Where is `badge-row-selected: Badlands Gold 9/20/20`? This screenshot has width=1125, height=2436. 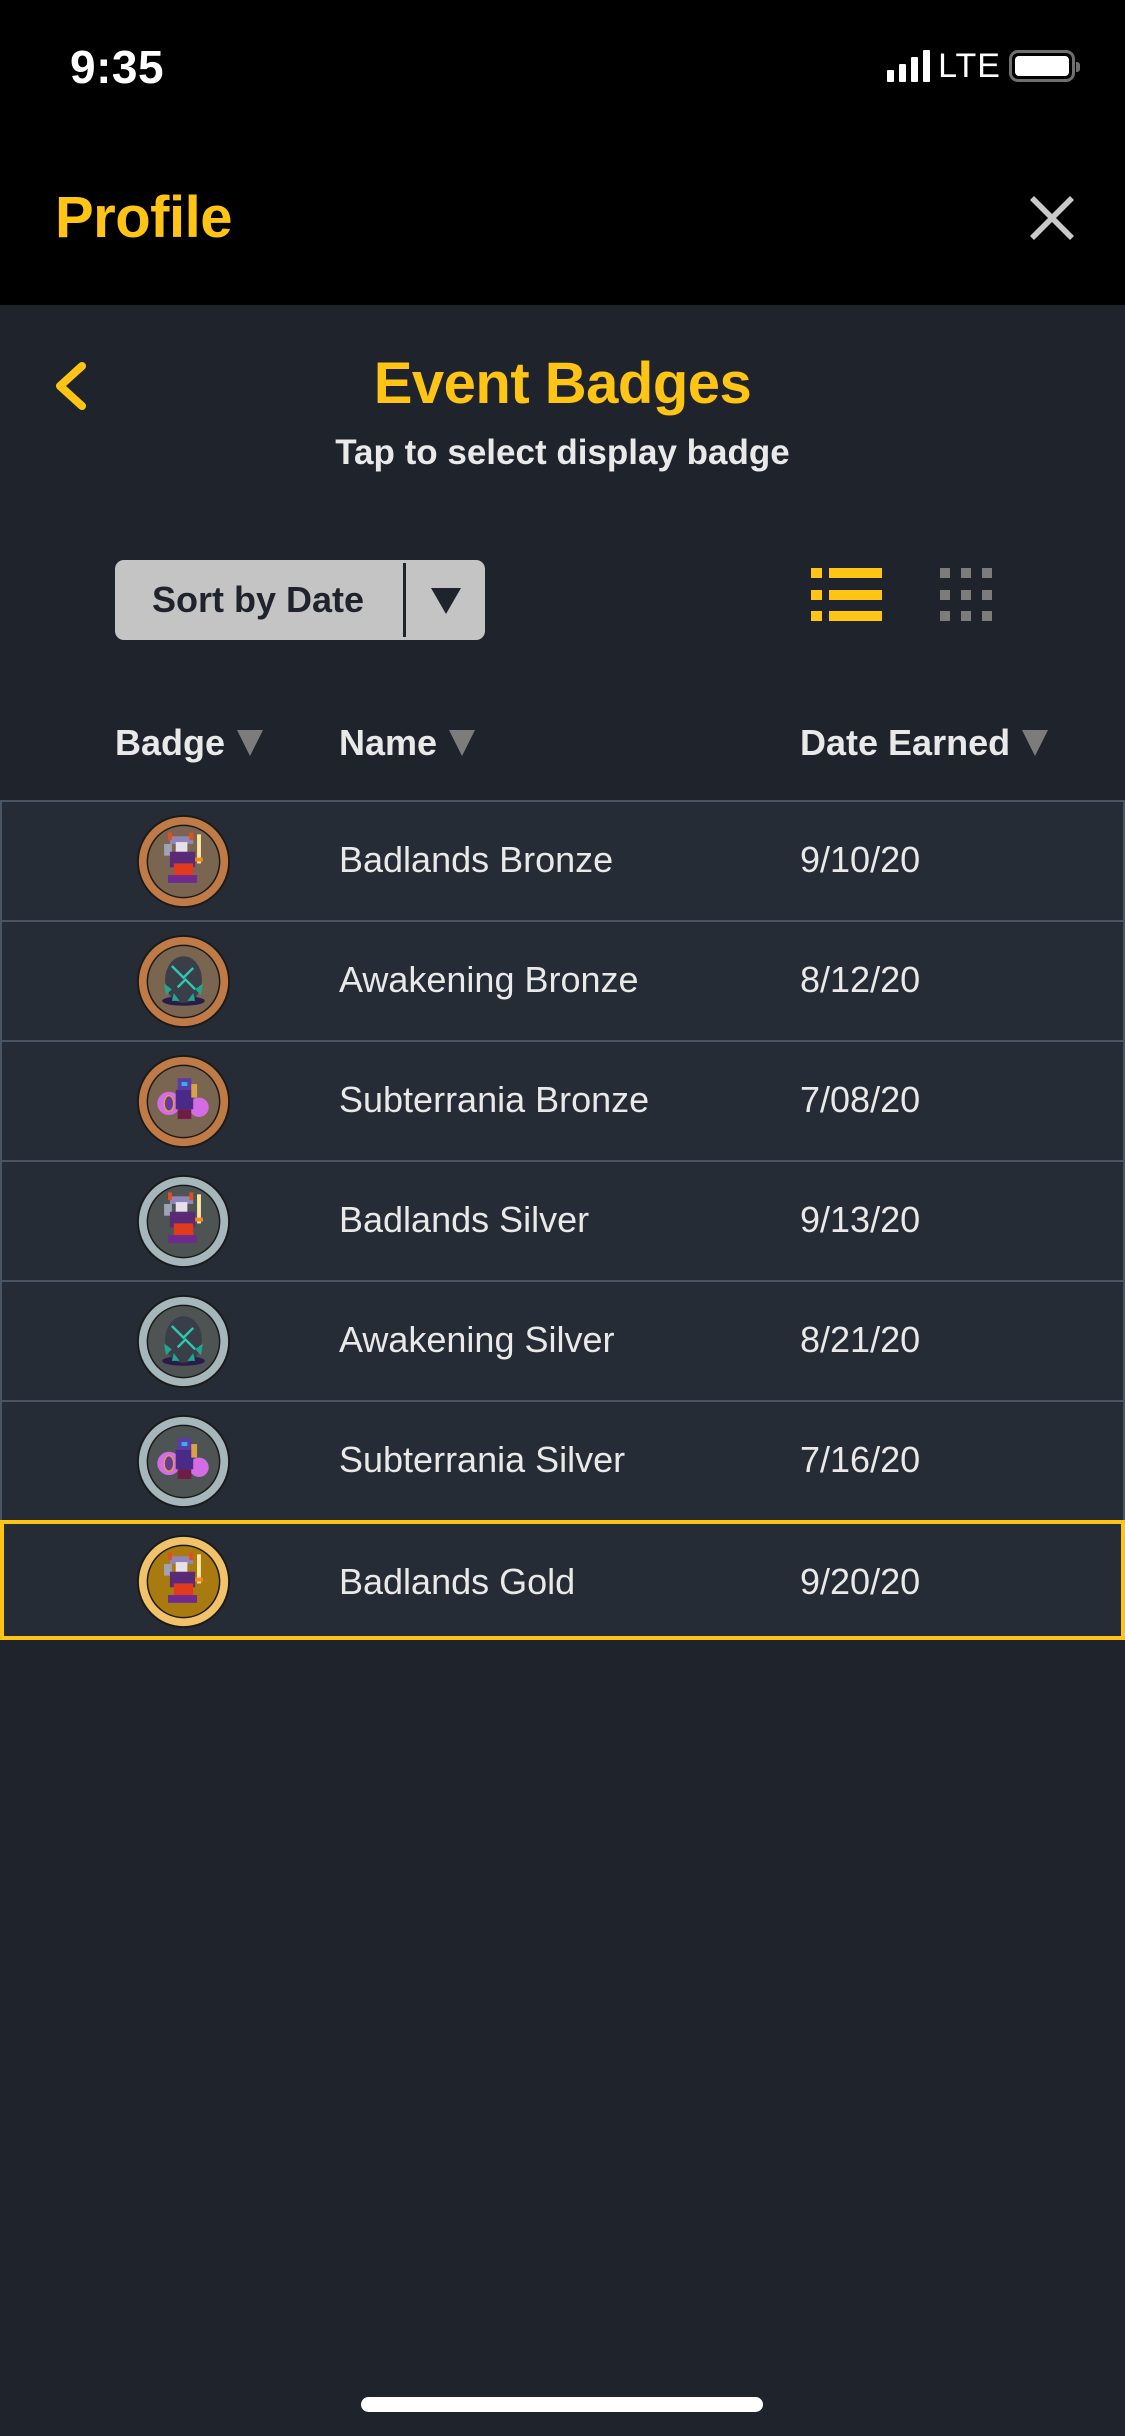
badge-row-selected: Badlands Gold 9/20/20 is located at coordinates (562, 1580).